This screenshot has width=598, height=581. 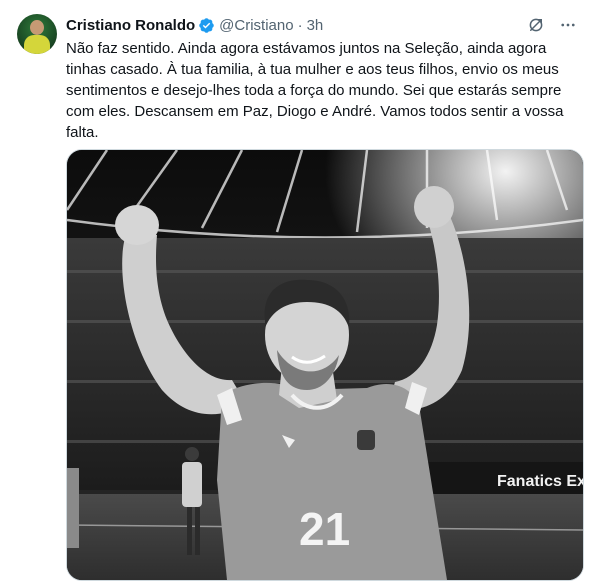 I want to click on tweet-header: Cristiano Ronaldo @Cristiano · 3h, so click(x=322, y=25).